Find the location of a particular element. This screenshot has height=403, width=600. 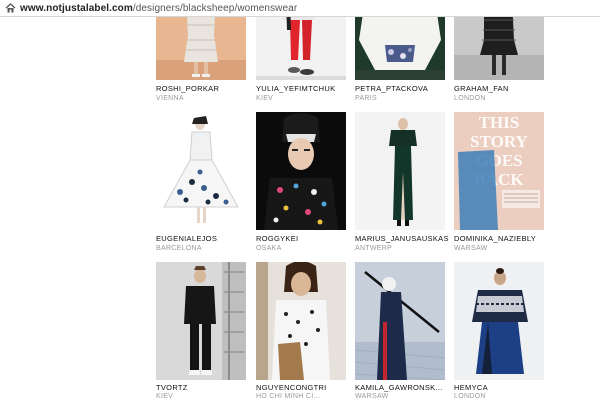

designer-city: ANTWERP is located at coordinates (374, 248).